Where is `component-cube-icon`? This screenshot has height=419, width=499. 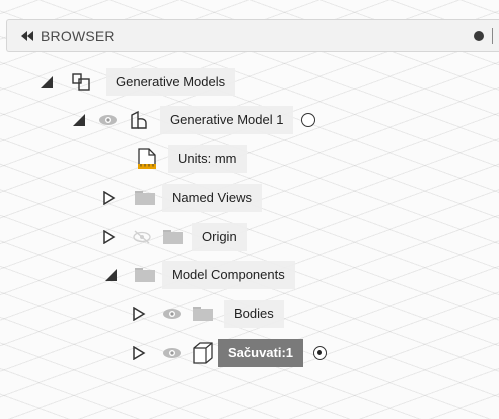
component-cube-icon is located at coordinates (203, 353).